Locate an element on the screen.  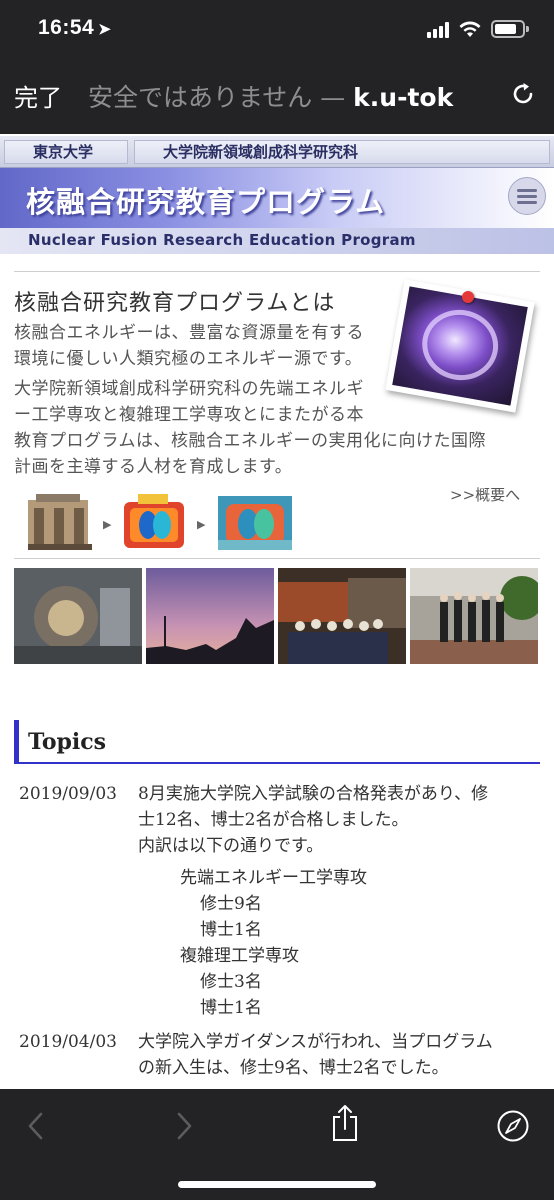
status-time: 16:54 ➤ is located at coordinates (74, 28).